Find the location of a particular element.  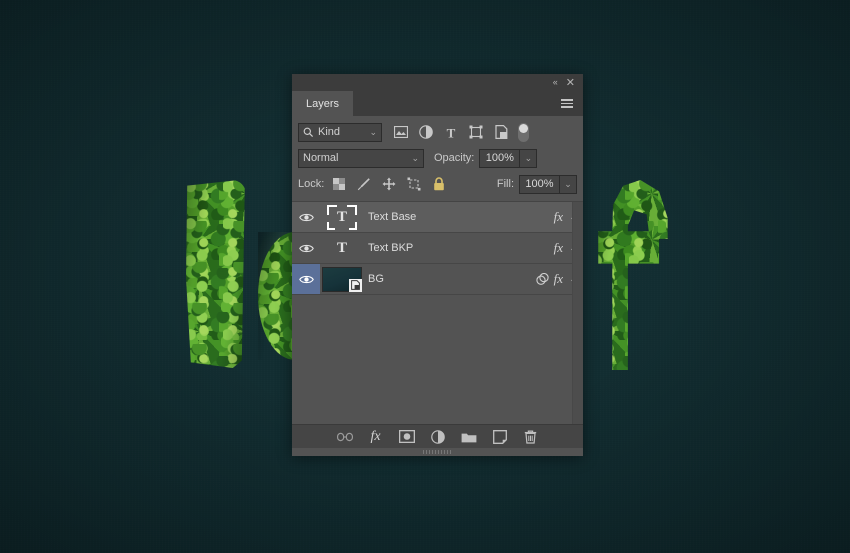

table-row: T Text BKP fx ⌄ is located at coordinates (437, 248).